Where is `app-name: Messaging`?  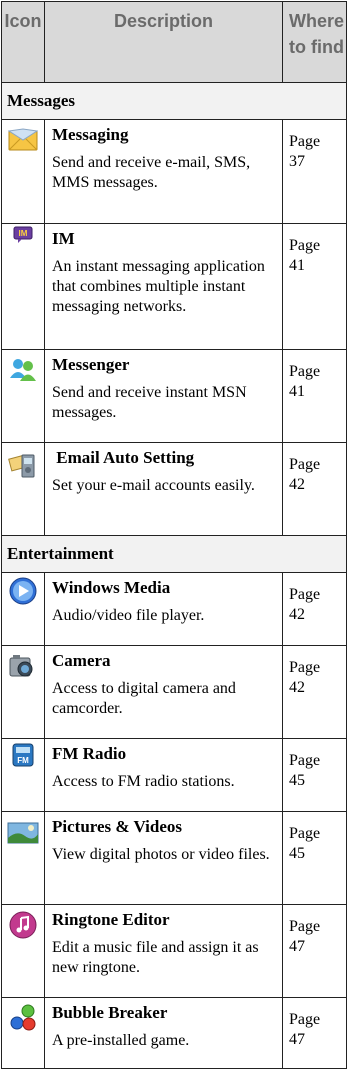 app-name: Messaging is located at coordinates (90, 134).